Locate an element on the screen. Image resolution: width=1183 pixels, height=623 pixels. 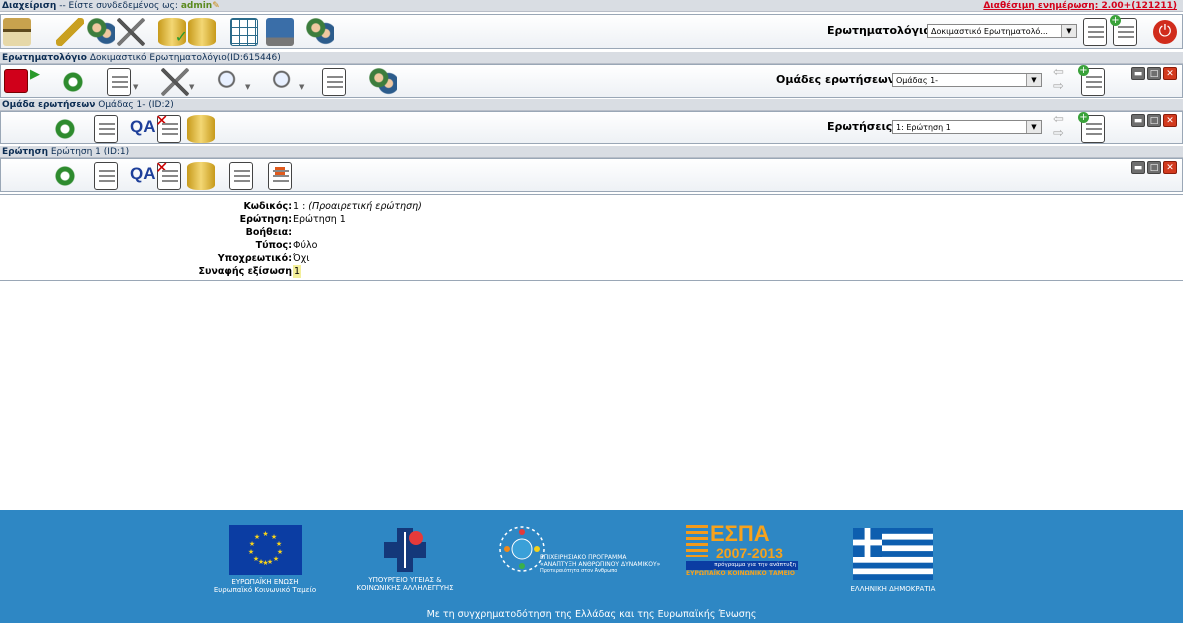
group-settings-icon is located at coordinates (65, 129).